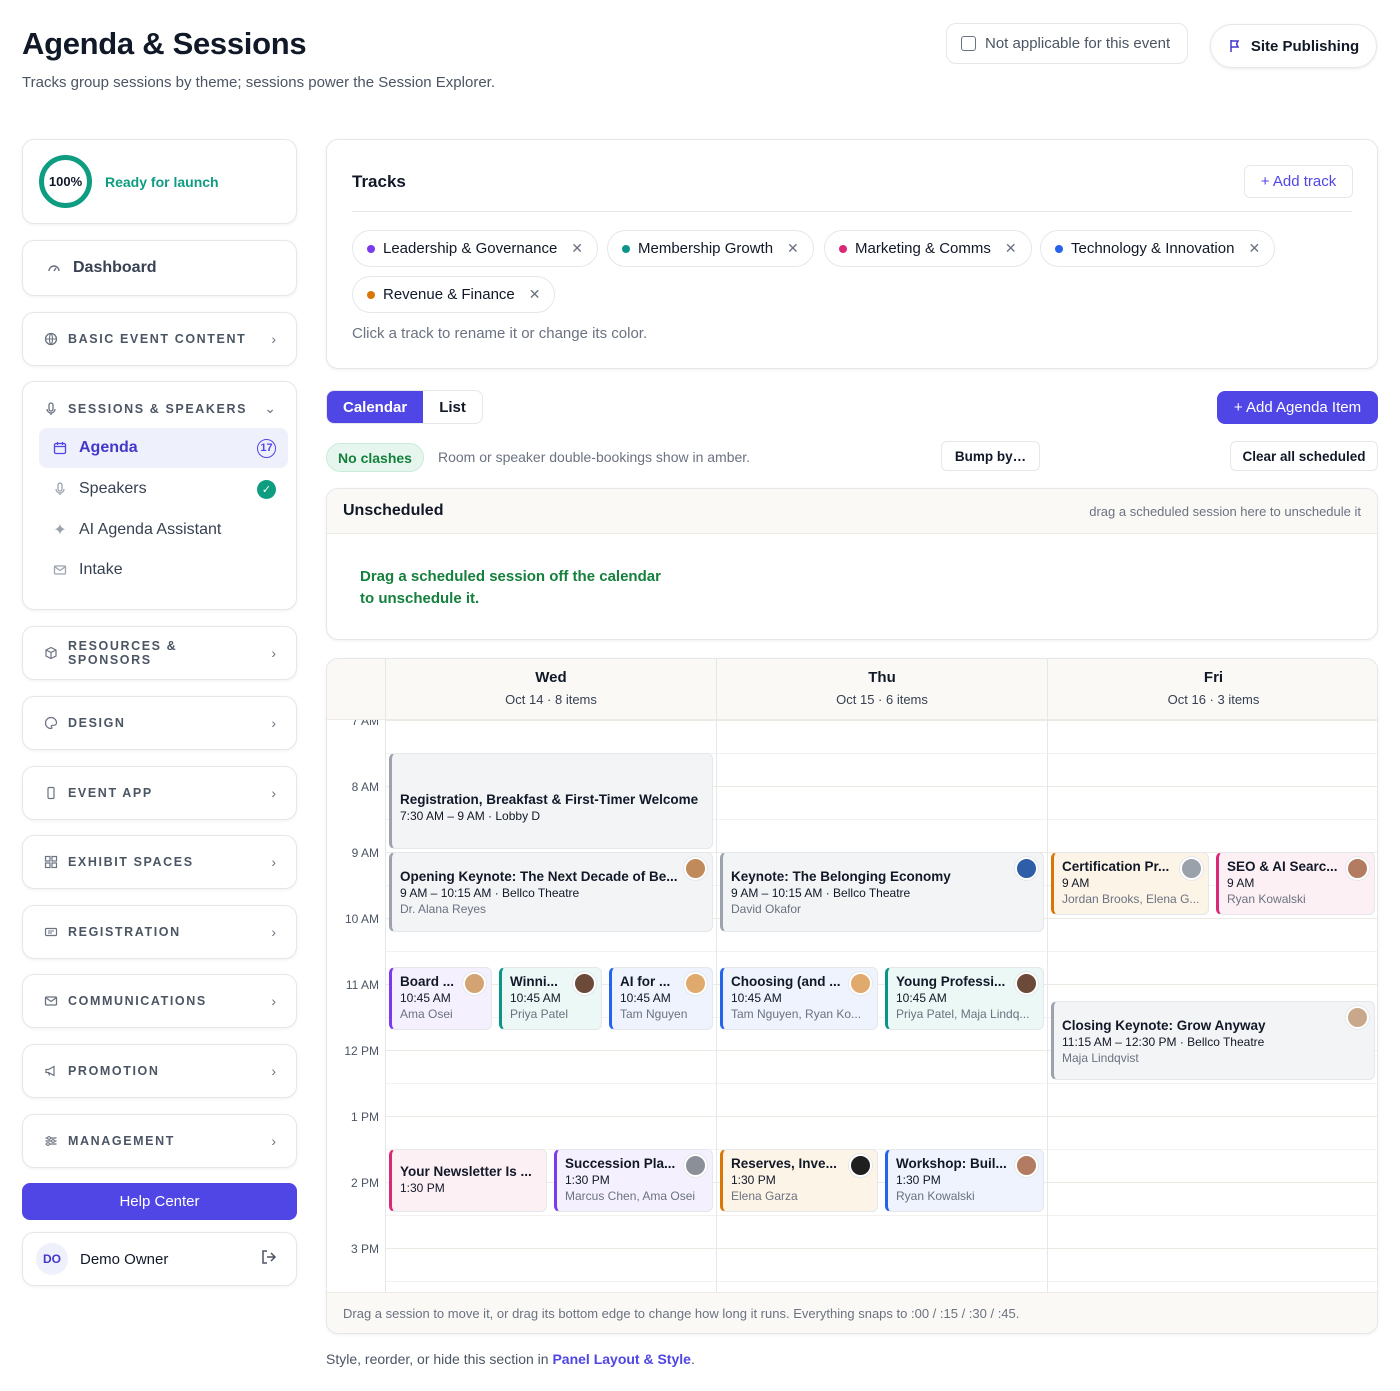  Describe the element at coordinates (470, 816) in the screenshot. I see `session-meta: 7:30 AM – 9 AM · Lobby D` at that location.